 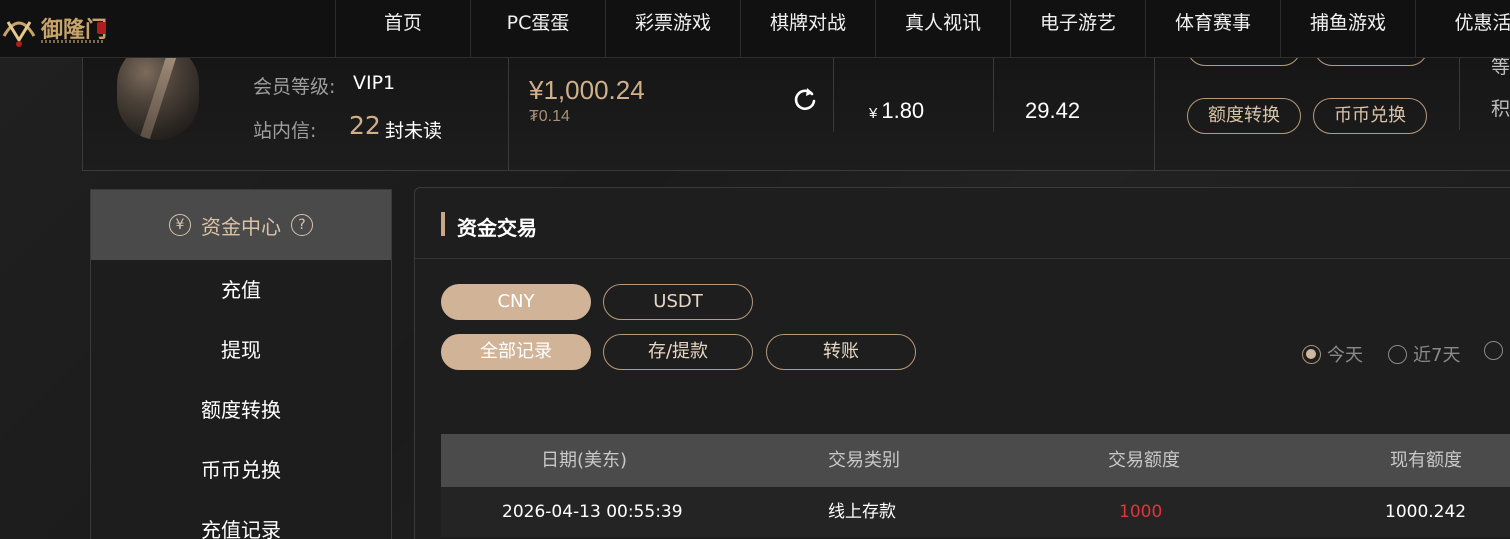 What do you see at coordinates (374, 83) in the screenshot?
I see `member-level-value: VIP1` at bounding box center [374, 83].